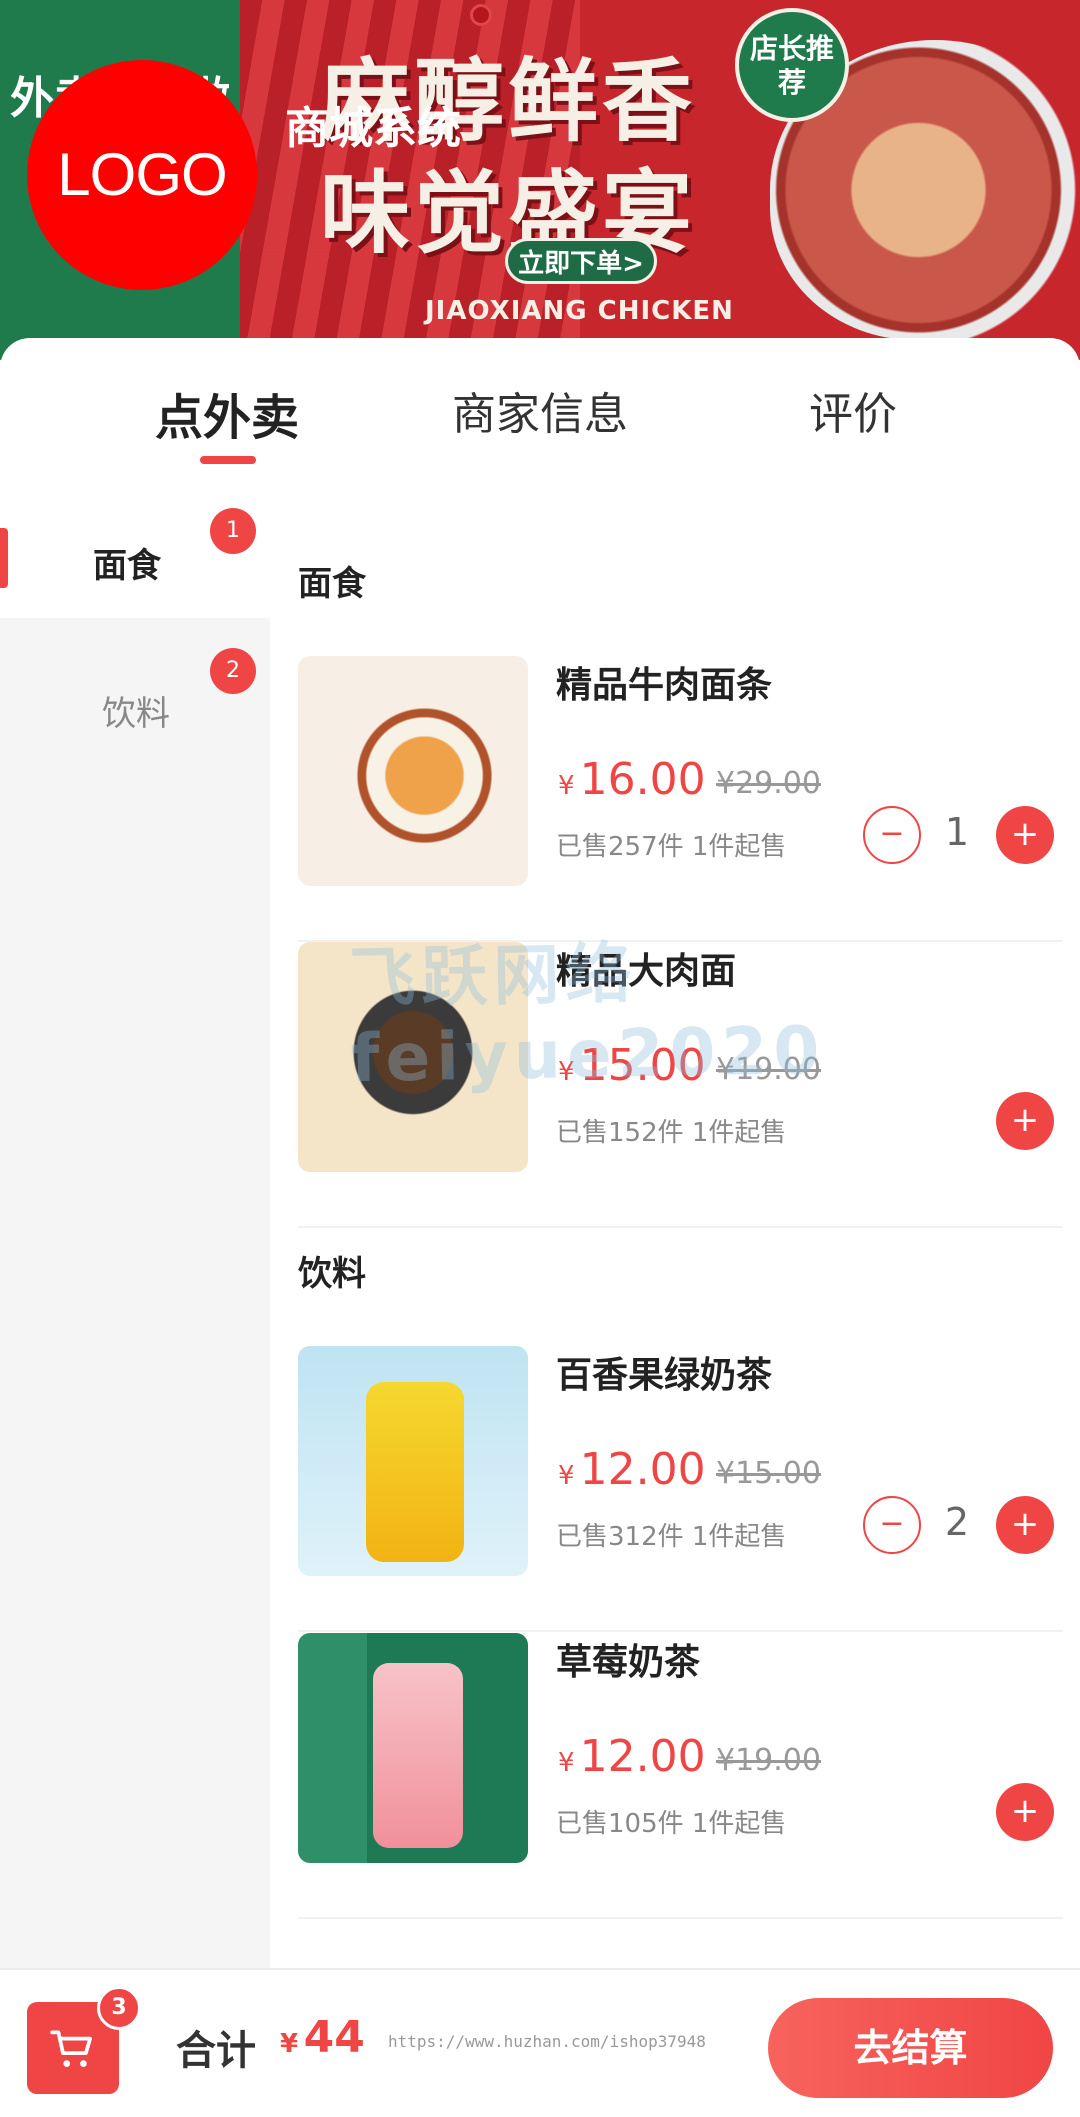  I want to click on checkout-button: 去结算, so click(910, 2048).